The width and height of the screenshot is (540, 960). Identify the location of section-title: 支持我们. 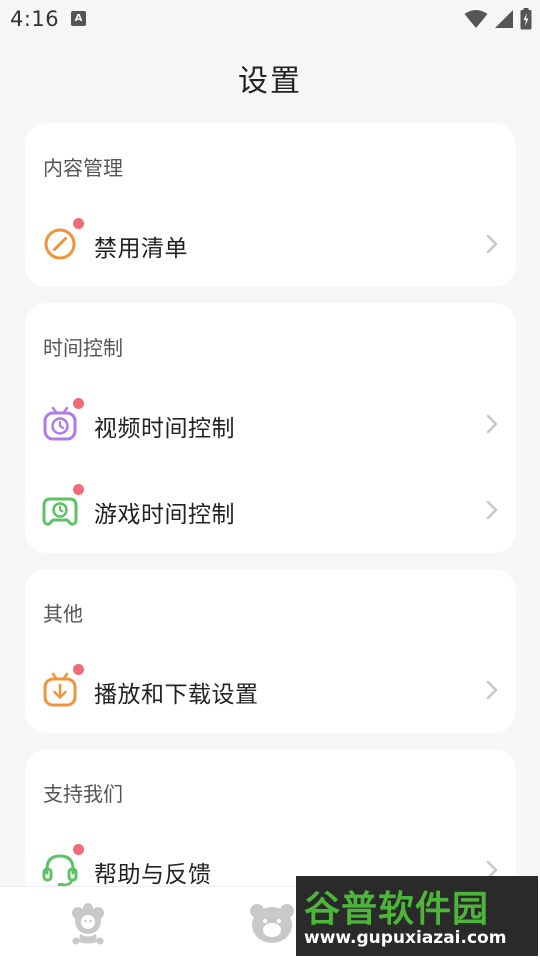
(83, 794).